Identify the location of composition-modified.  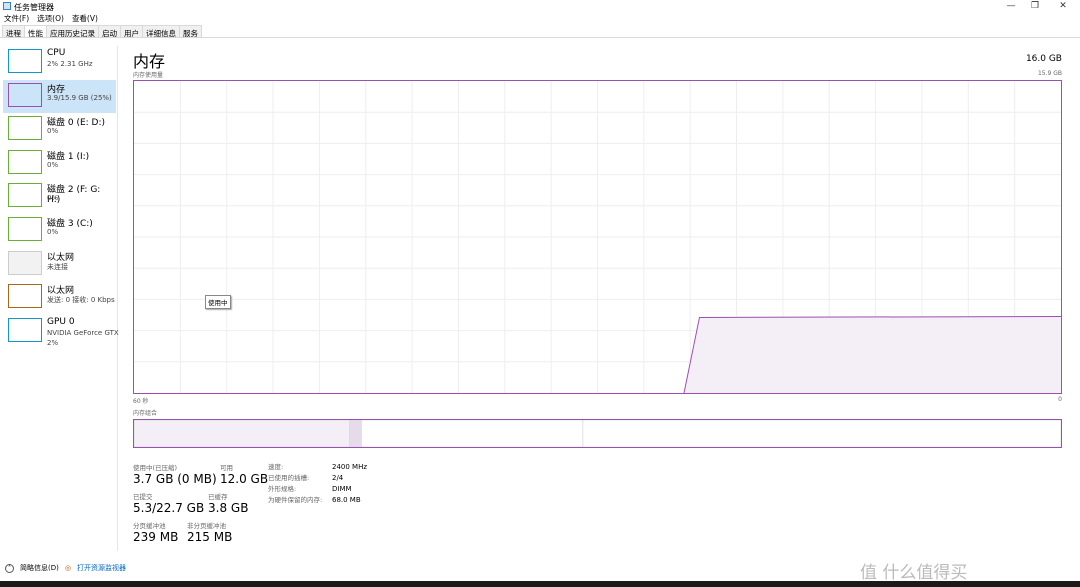
(355, 433).